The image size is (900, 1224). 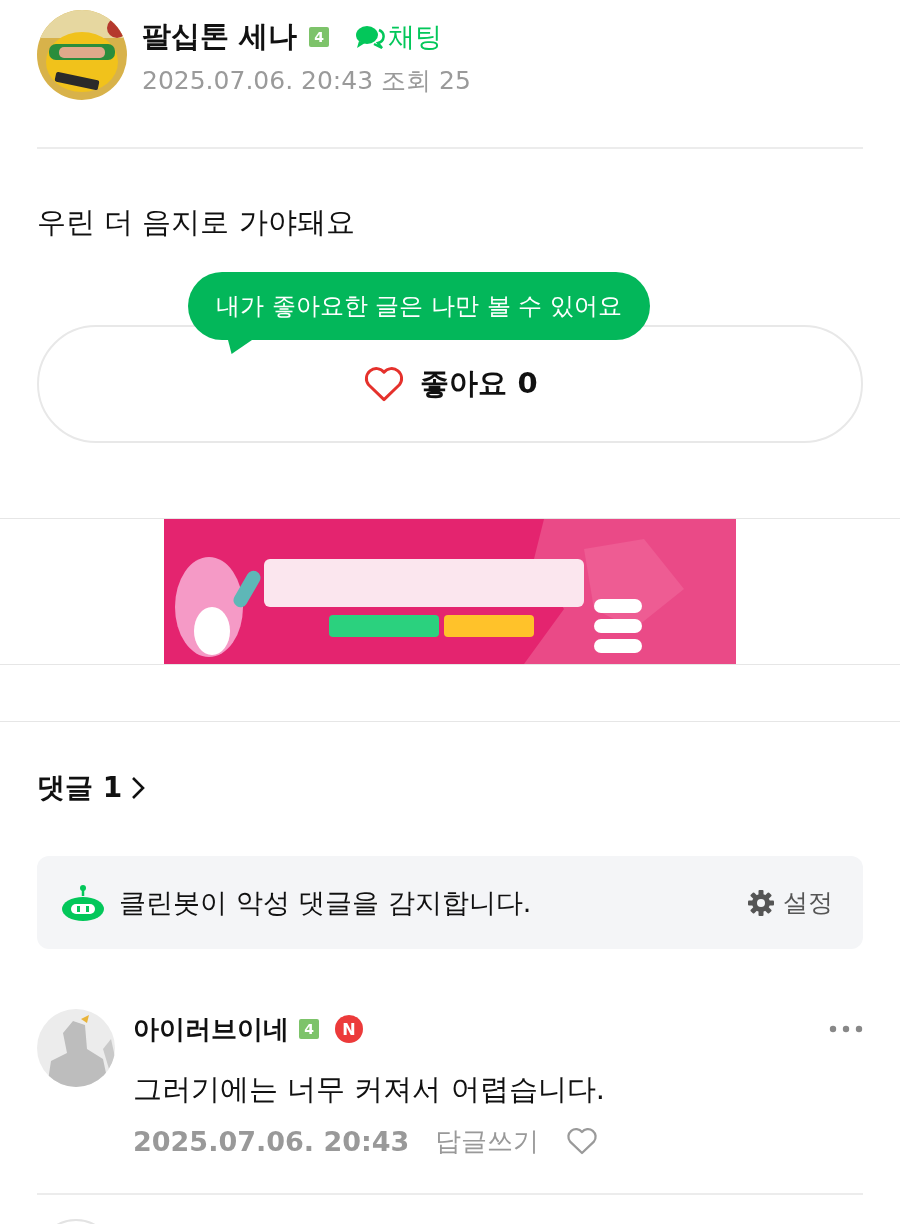 I want to click on comment-date: 2025.07.06. 20:43, so click(x=271, y=1141).